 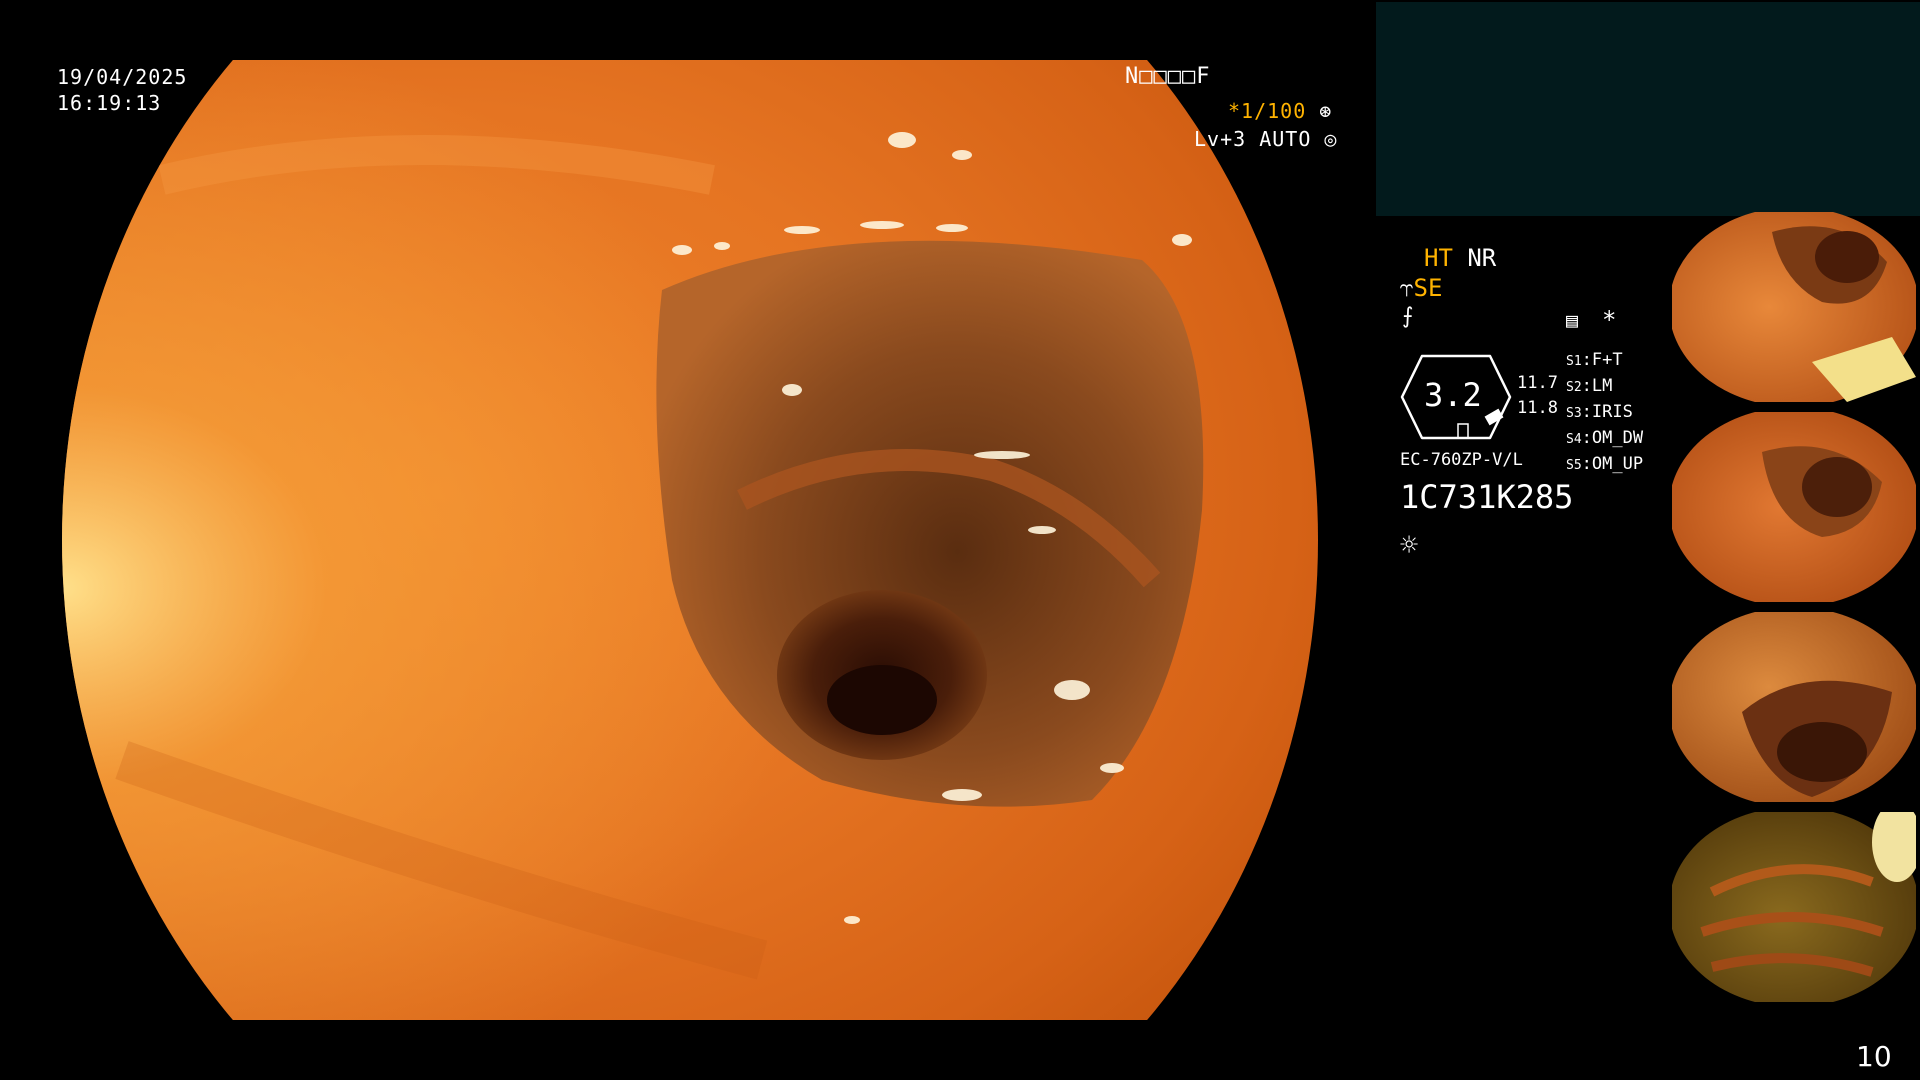 I want to click on value-bottom: 11.8, so click(x=1537, y=408).